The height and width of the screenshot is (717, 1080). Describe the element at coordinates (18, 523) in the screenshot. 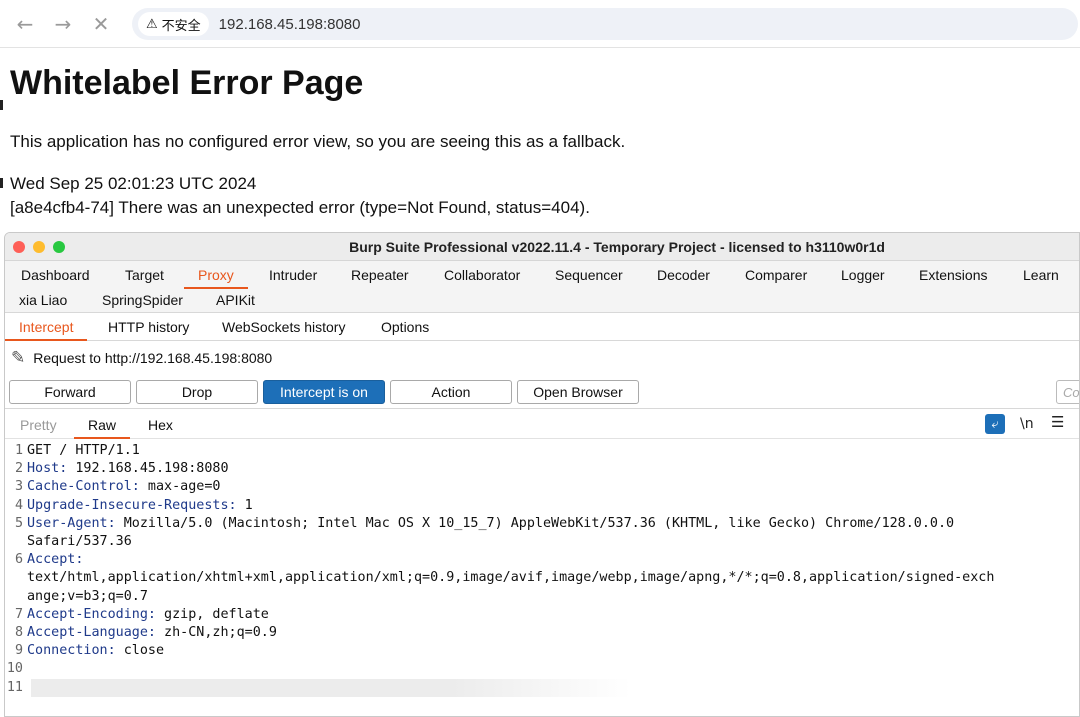

I see `line-number: 5` at that location.